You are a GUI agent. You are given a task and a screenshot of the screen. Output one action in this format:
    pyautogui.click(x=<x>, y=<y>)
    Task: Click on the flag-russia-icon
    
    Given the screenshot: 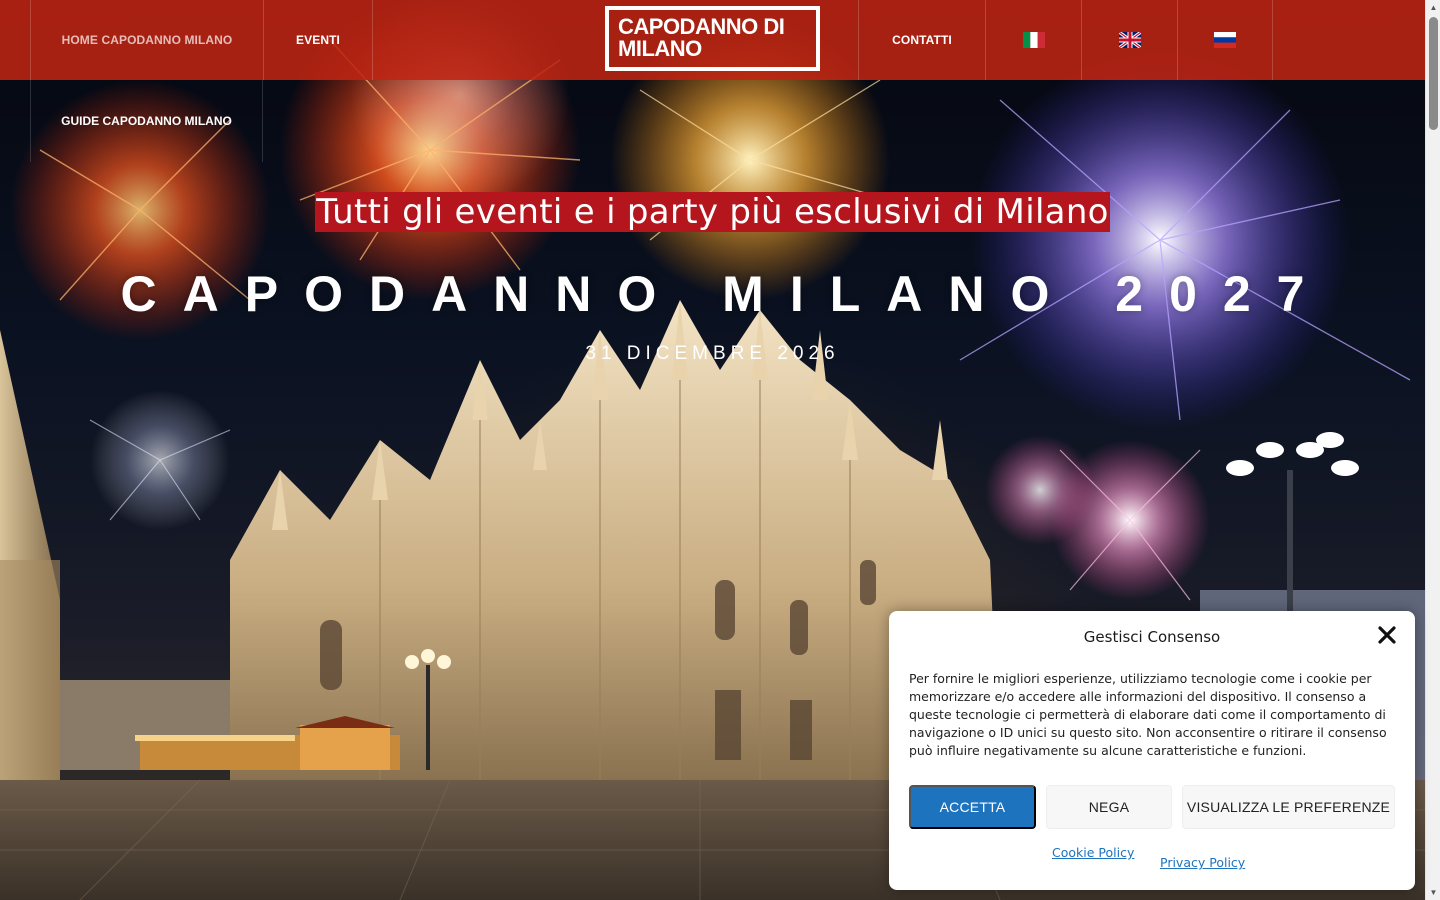 What is the action you would take?
    pyautogui.click(x=1225, y=40)
    